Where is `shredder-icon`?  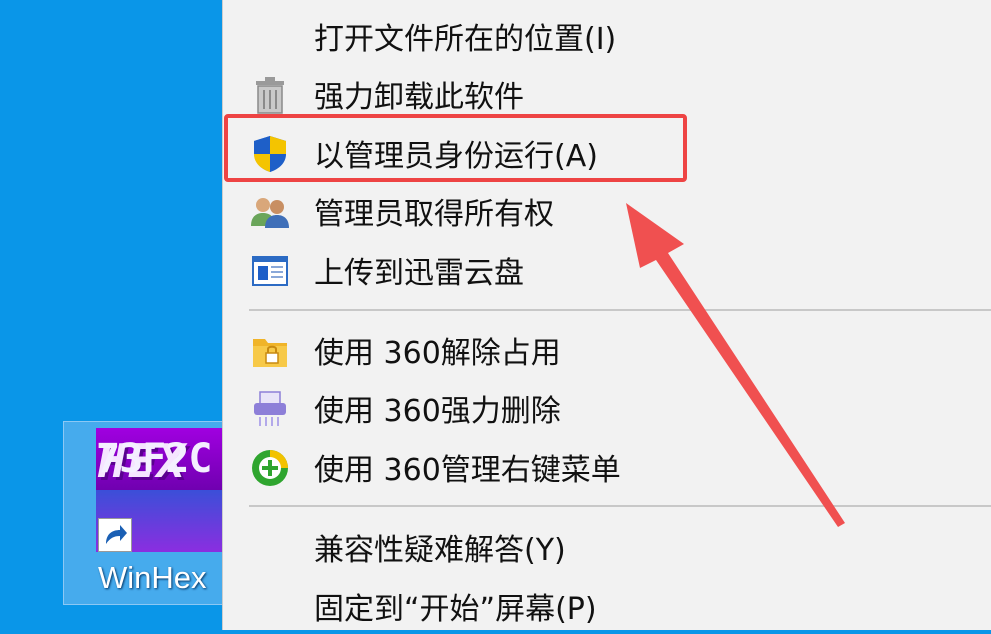 shredder-icon is located at coordinates (270, 409).